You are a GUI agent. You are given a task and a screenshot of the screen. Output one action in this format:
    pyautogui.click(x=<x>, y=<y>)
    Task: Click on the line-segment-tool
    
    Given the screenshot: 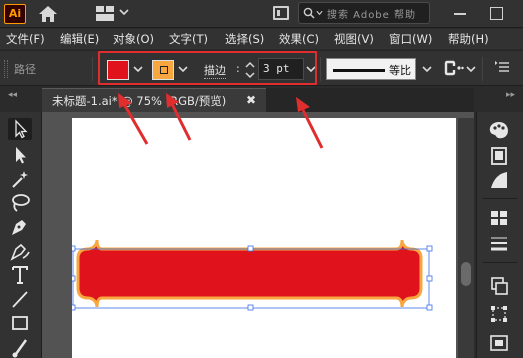 What is the action you would take?
    pyautogui.click(x=20, y=299)
    